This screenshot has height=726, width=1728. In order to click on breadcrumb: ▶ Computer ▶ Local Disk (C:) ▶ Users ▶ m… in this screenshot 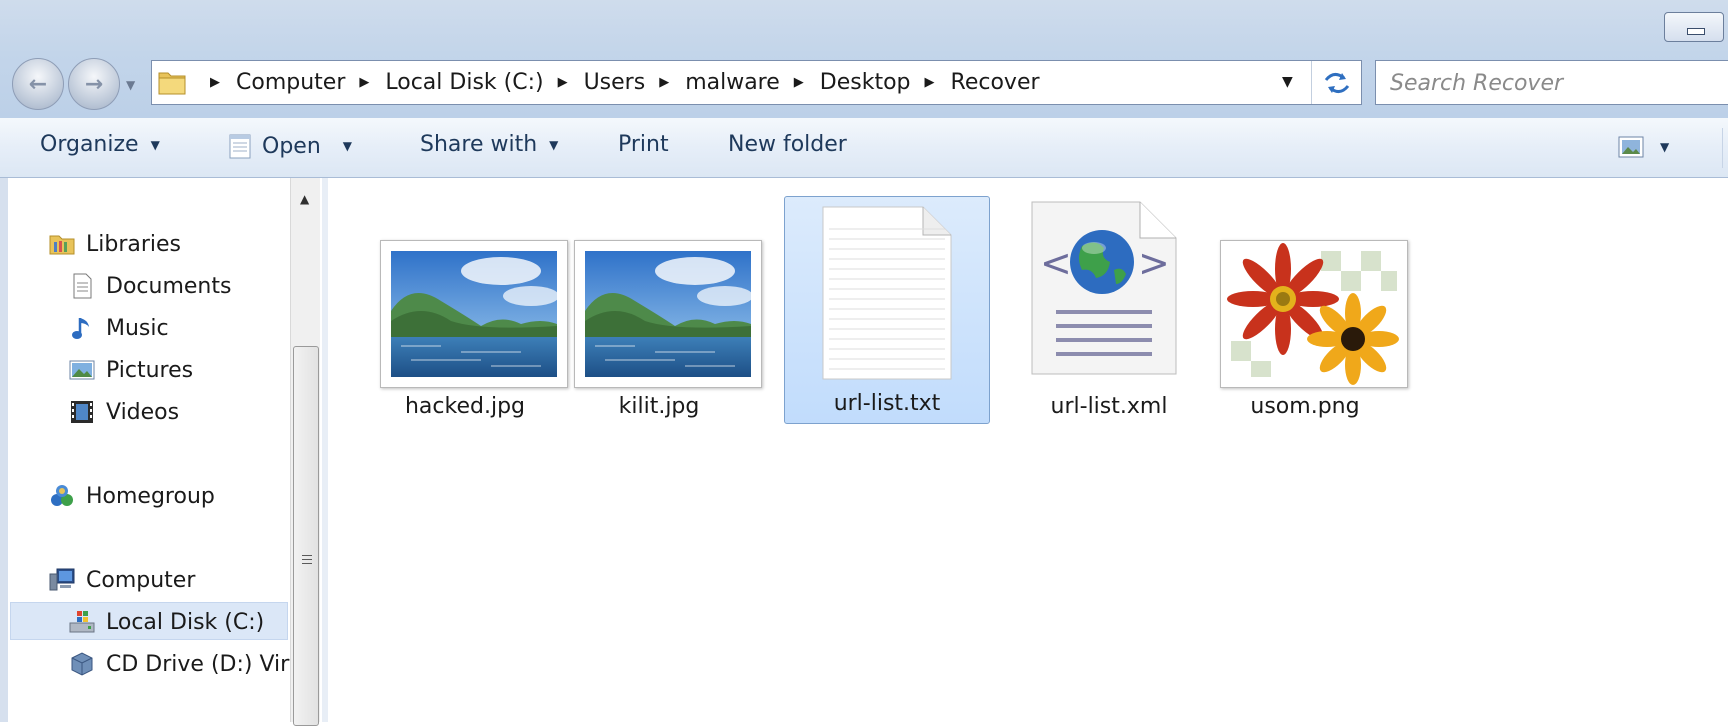, I will do `click(618, 82)`.